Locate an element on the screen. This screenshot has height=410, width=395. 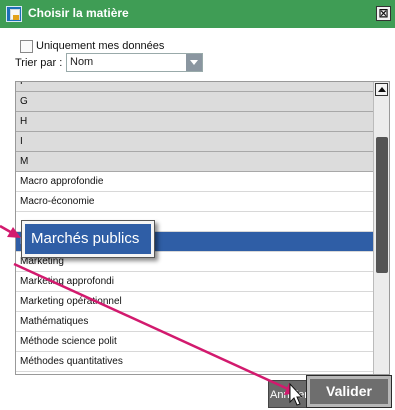
only-my-data-label: Uniquement mes données is located at coordinates (100, 46).